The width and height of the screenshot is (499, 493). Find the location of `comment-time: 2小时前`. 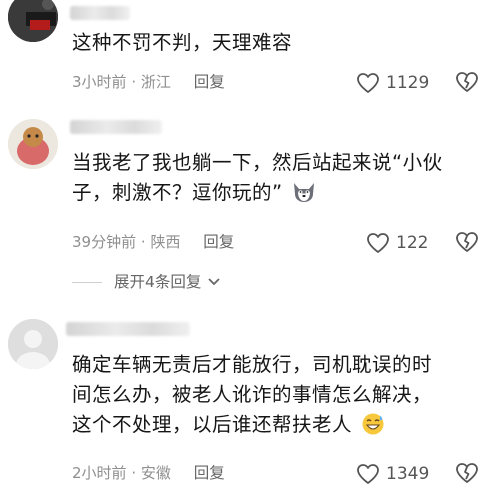

comment-time: 2小时前 is located at coordinates (99, 473).